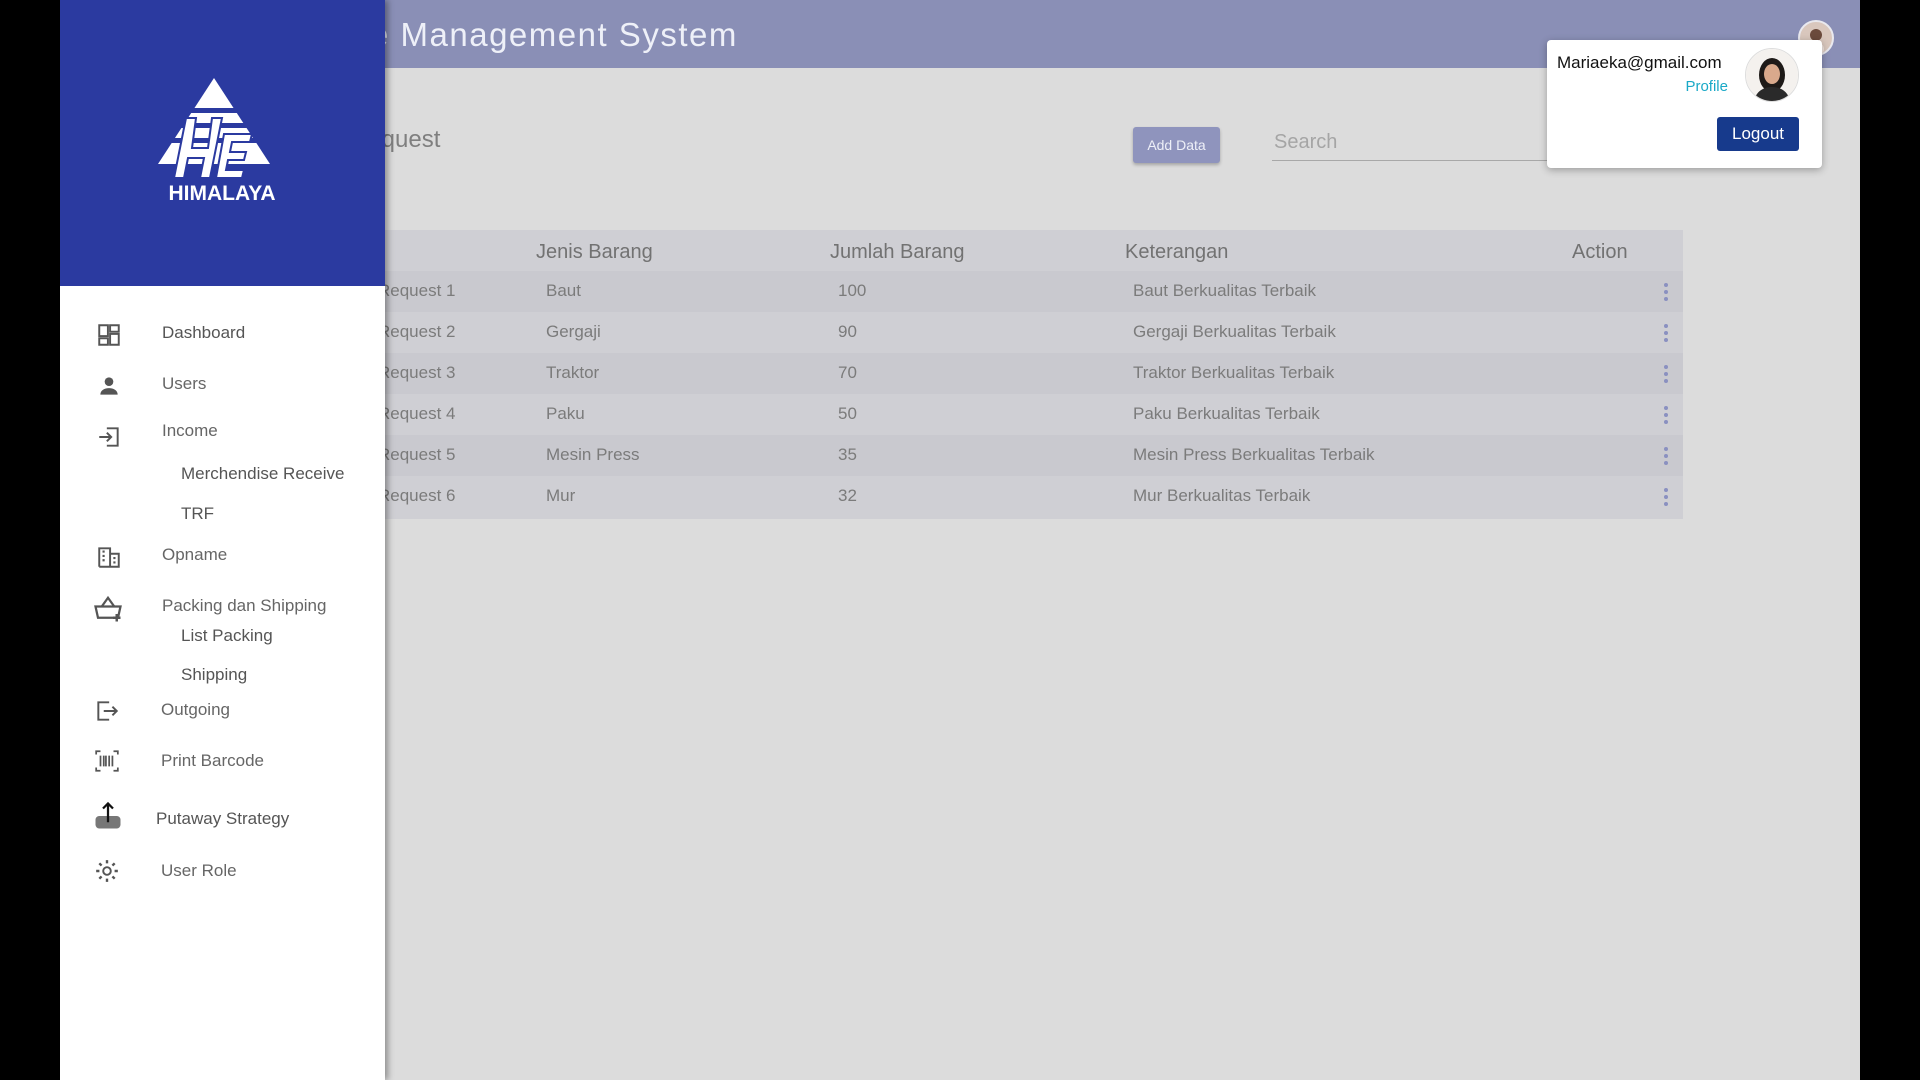  What do you see at coordinates (1176, 145) in the screenshot?
I see `add-data-button: Add Data` at bounding box center [1176, 145].